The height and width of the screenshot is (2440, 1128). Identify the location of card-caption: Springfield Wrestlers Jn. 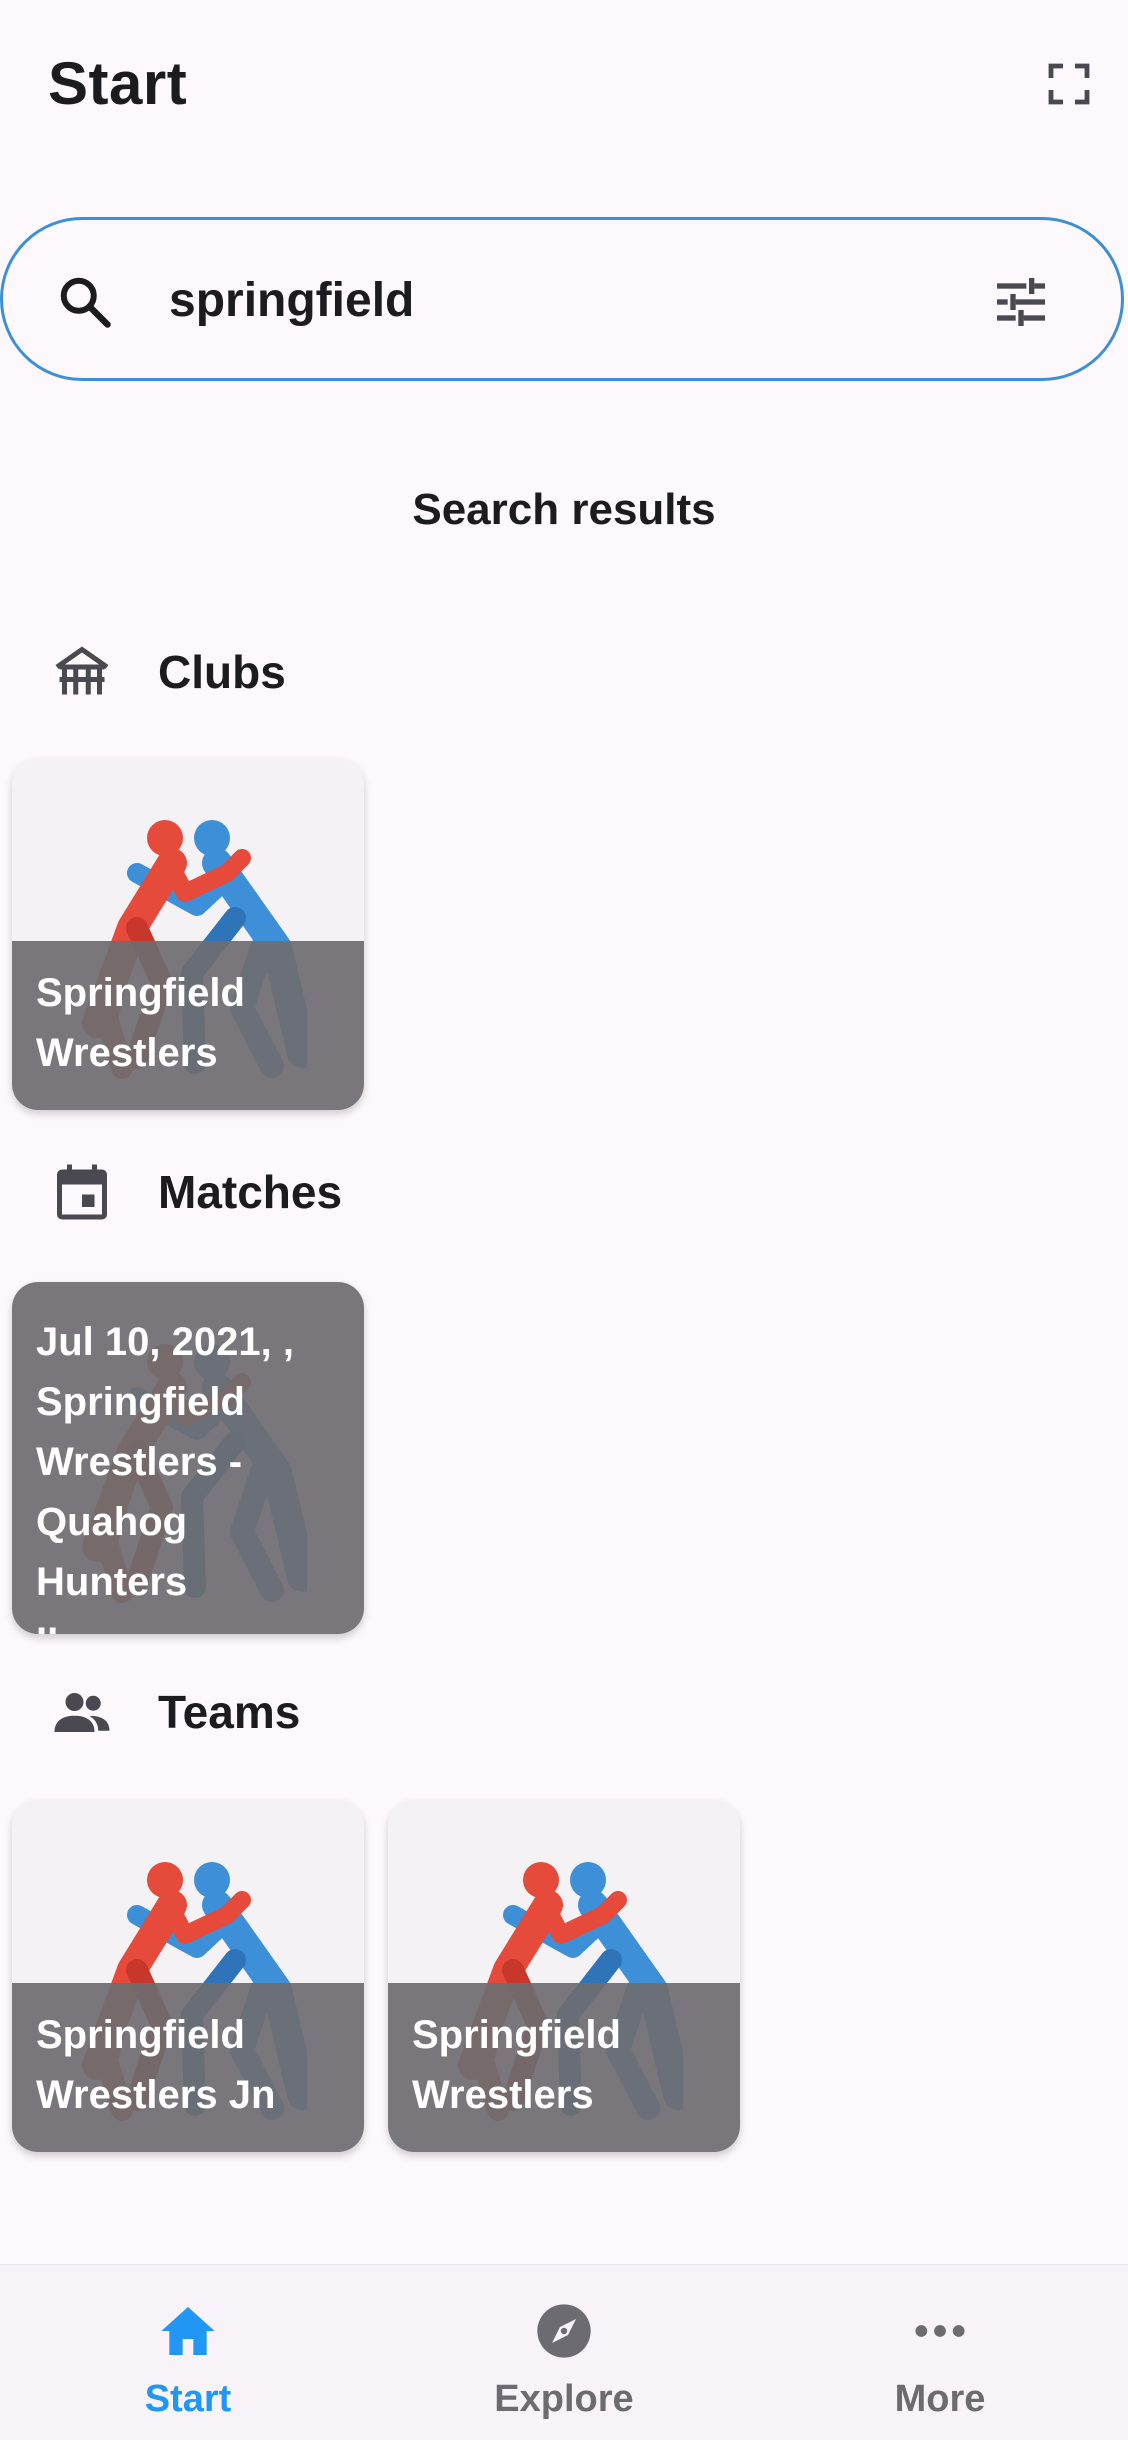
(188, 2067).